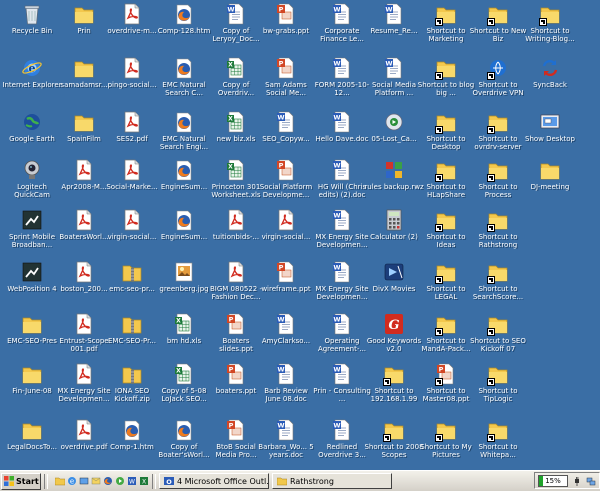 The image size is (600, 491). I want to click on quicklaunch-excel-icon: X, so click(144, 481).